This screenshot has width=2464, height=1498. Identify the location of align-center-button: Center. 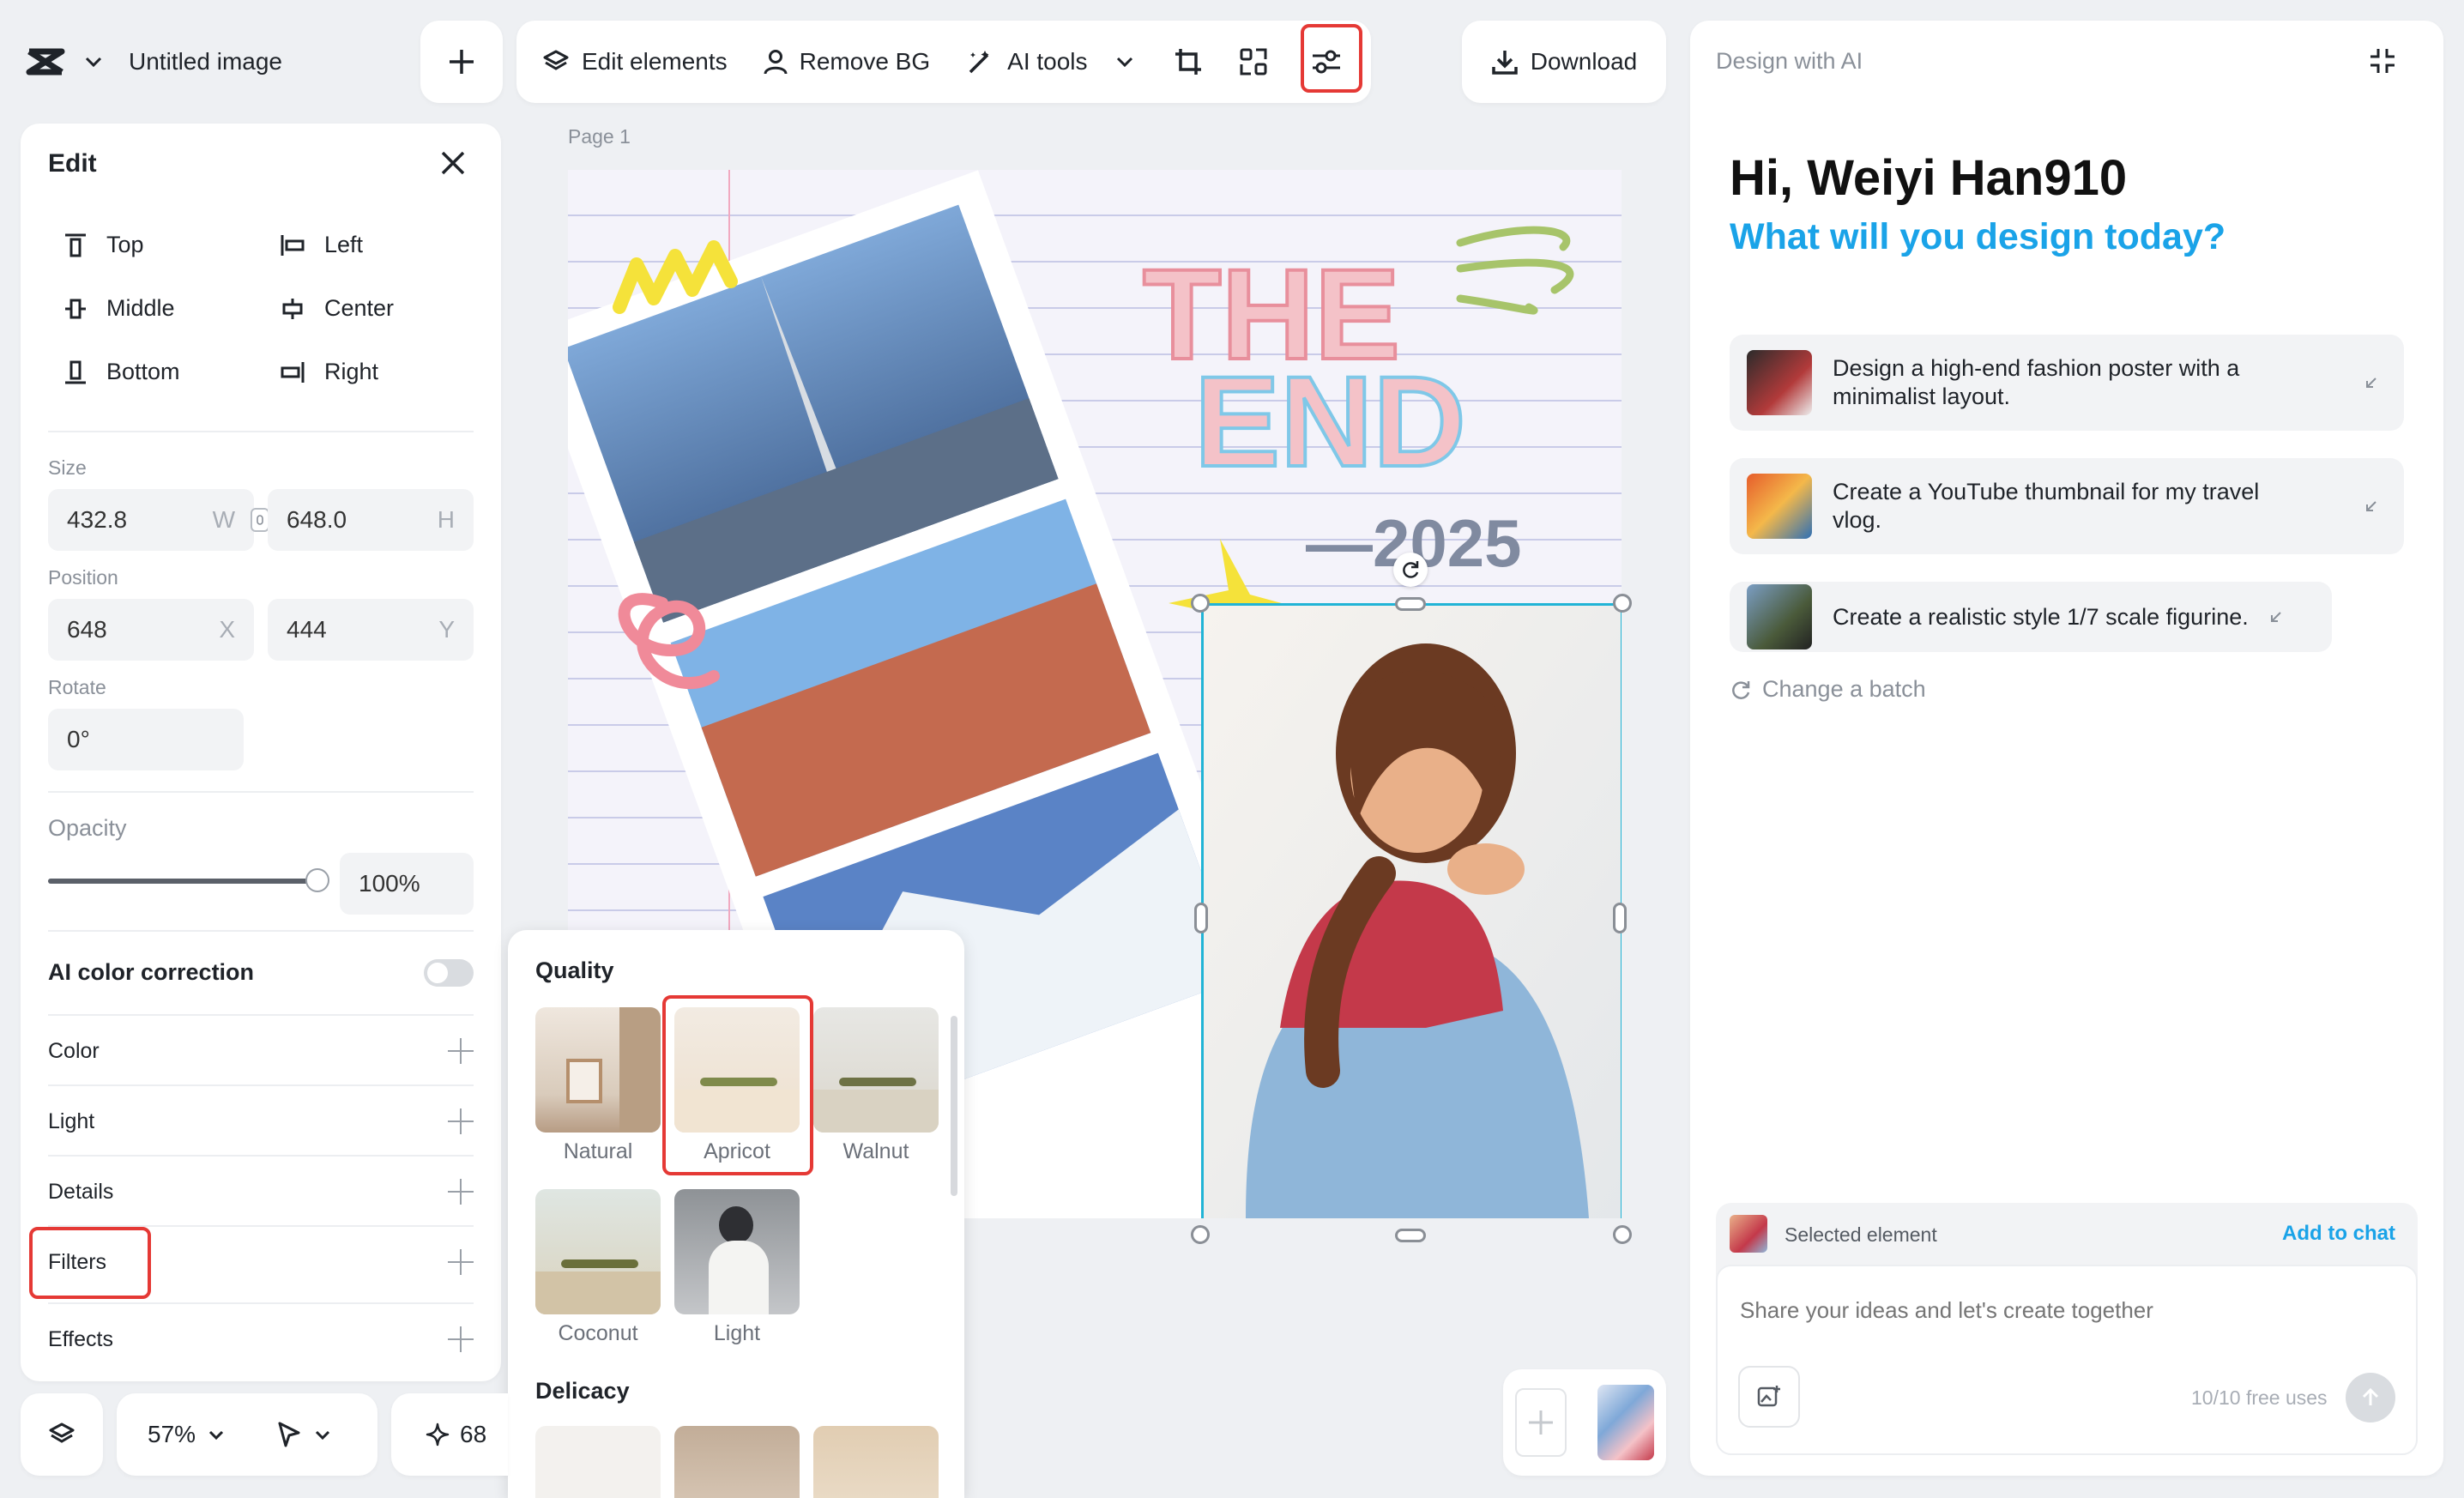
(337, 308).